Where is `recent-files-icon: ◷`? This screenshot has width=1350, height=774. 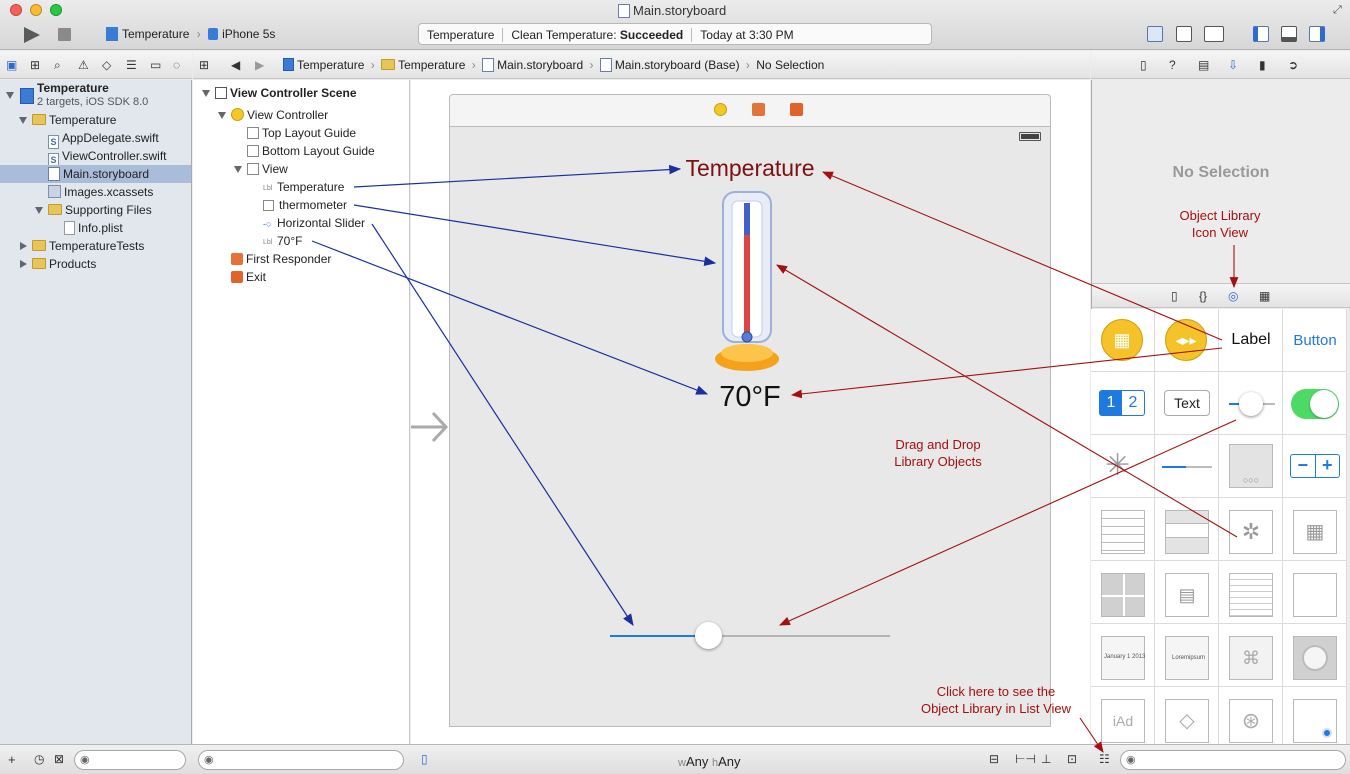 recent-files-icon: ◷ is located at coordinates (39, 759).